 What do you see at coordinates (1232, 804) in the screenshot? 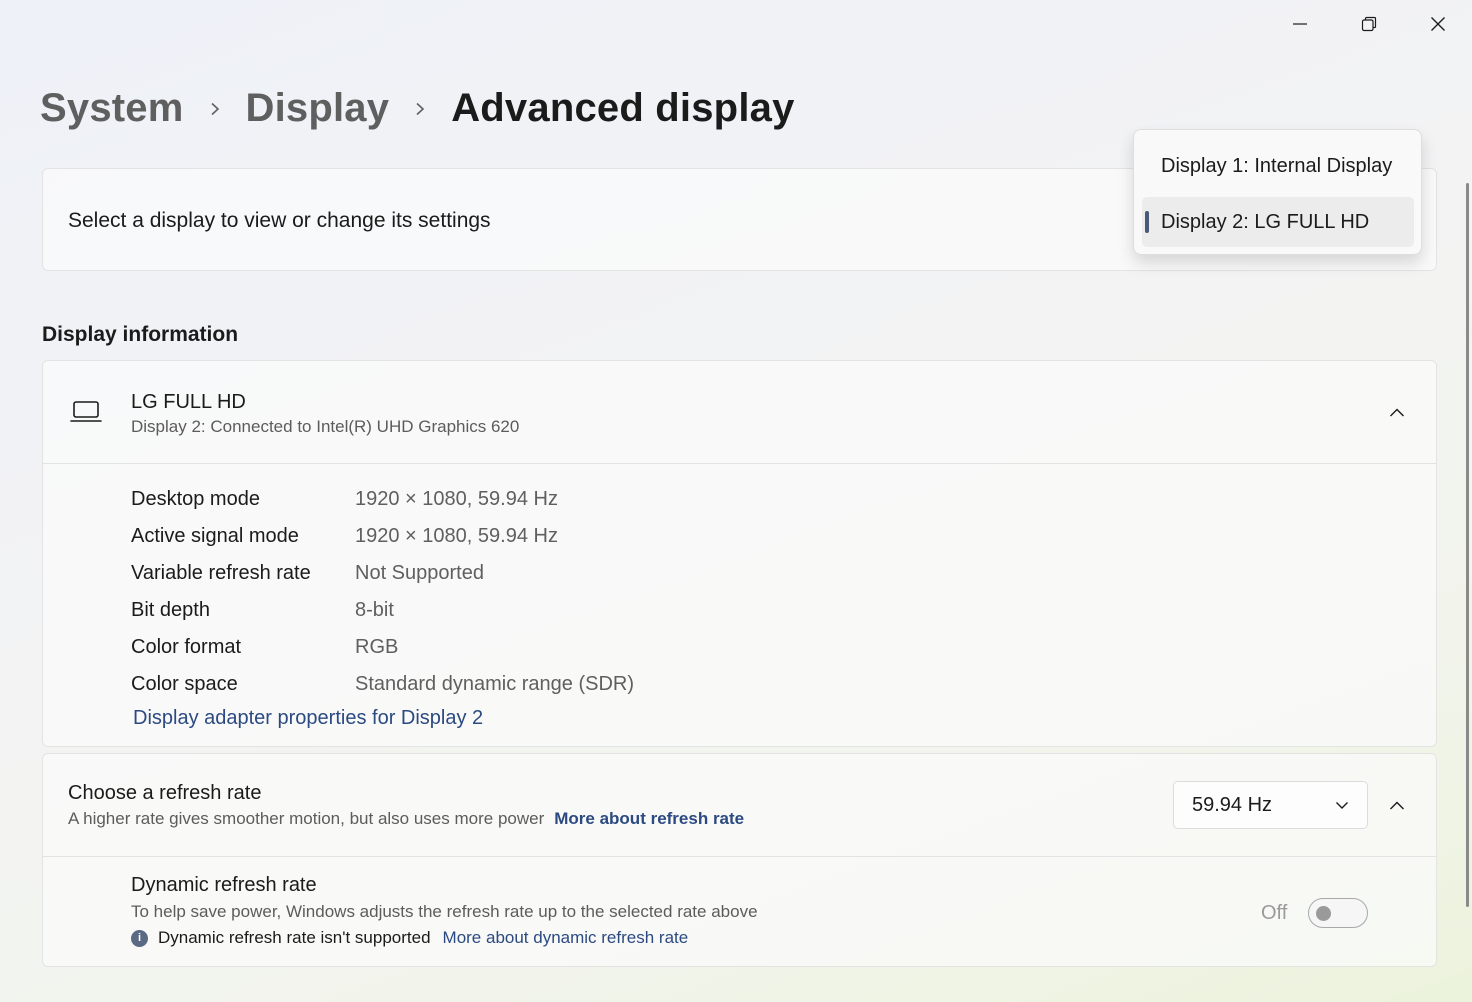
I see `refresh-rate-value: 59.94 Hz` at bounding box center [1232, 804].